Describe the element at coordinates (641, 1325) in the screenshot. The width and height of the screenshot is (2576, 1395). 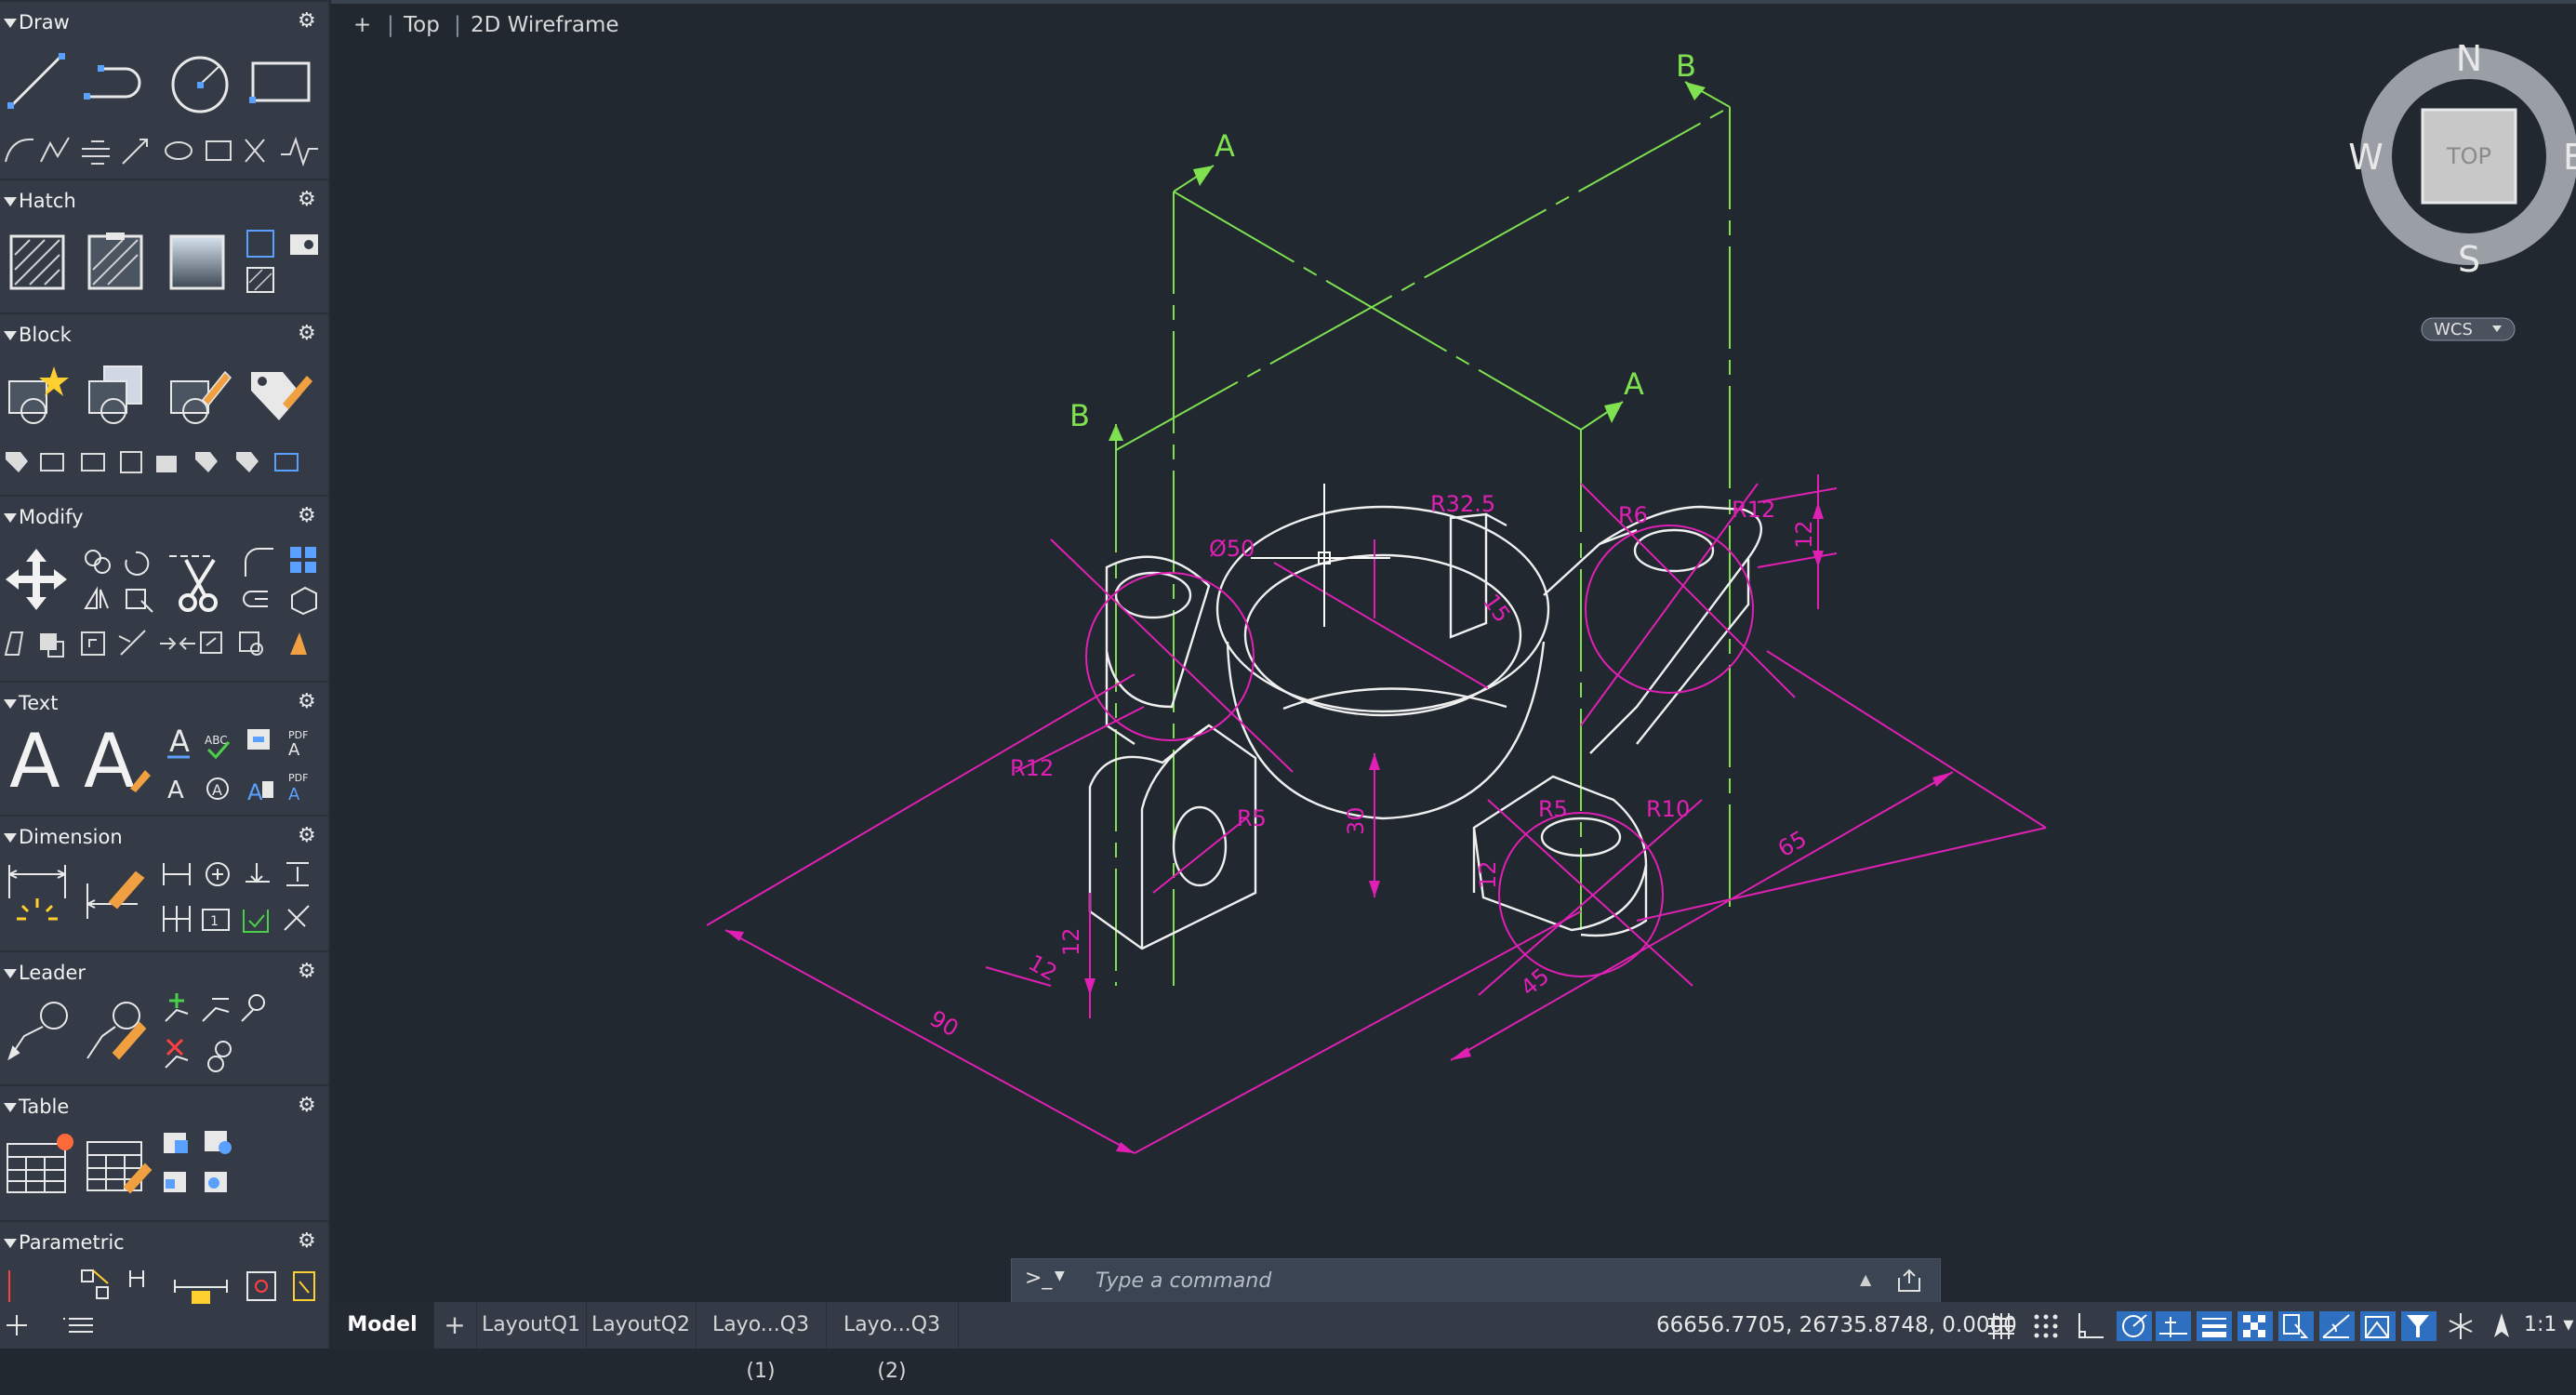
I see `tab-layoutq2: LayoutQ2` at that location.